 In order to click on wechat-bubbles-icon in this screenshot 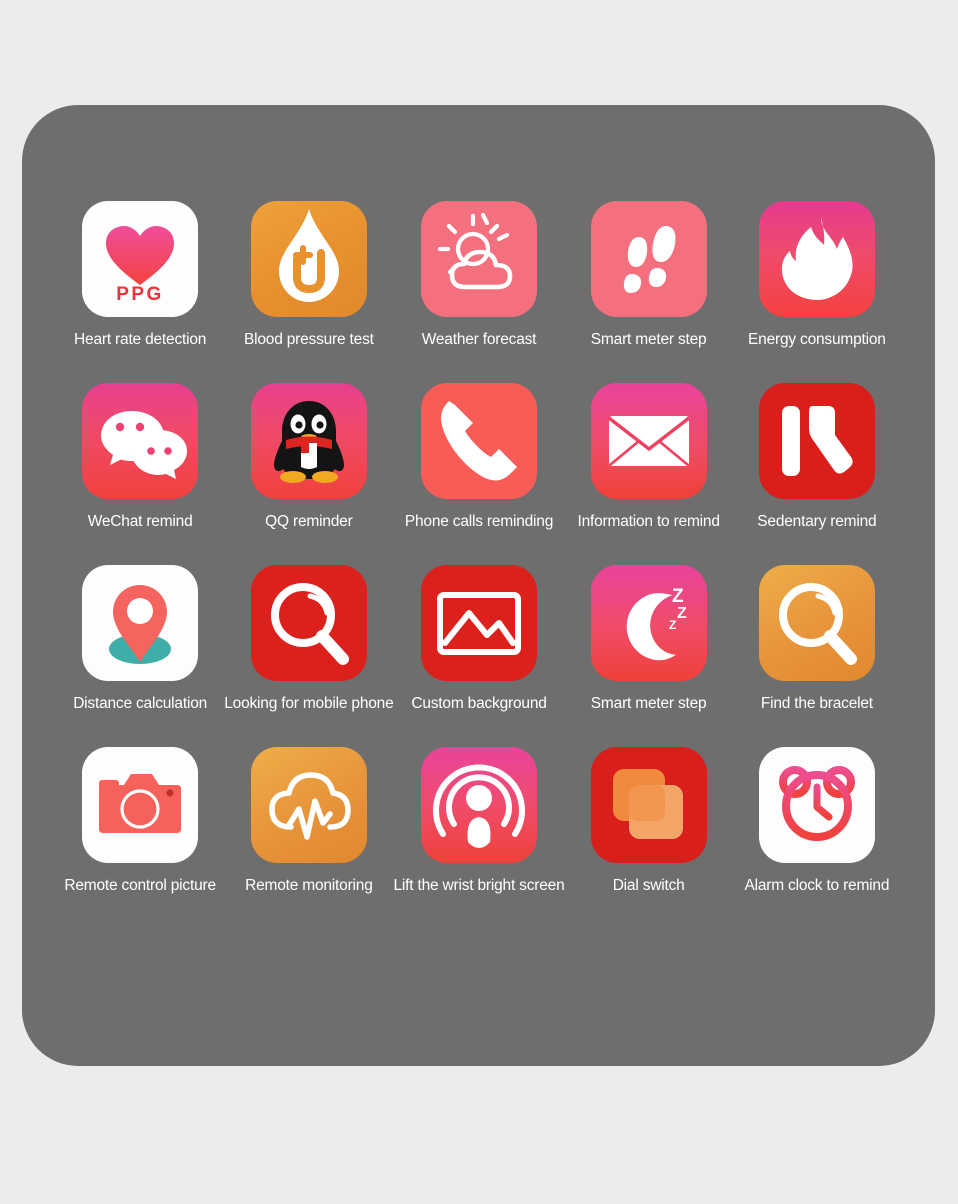, I will do `click(140, 441)`.